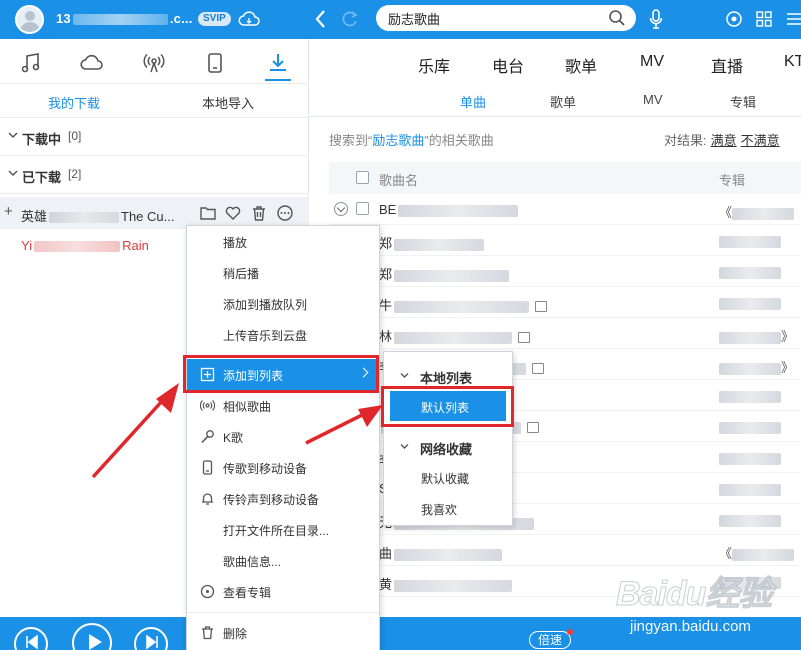 The height and width of the screenshot is (650, 801). I want to click on menu-item-upload-to-cloud: 上传音乐到云盘, so click(283, 334).